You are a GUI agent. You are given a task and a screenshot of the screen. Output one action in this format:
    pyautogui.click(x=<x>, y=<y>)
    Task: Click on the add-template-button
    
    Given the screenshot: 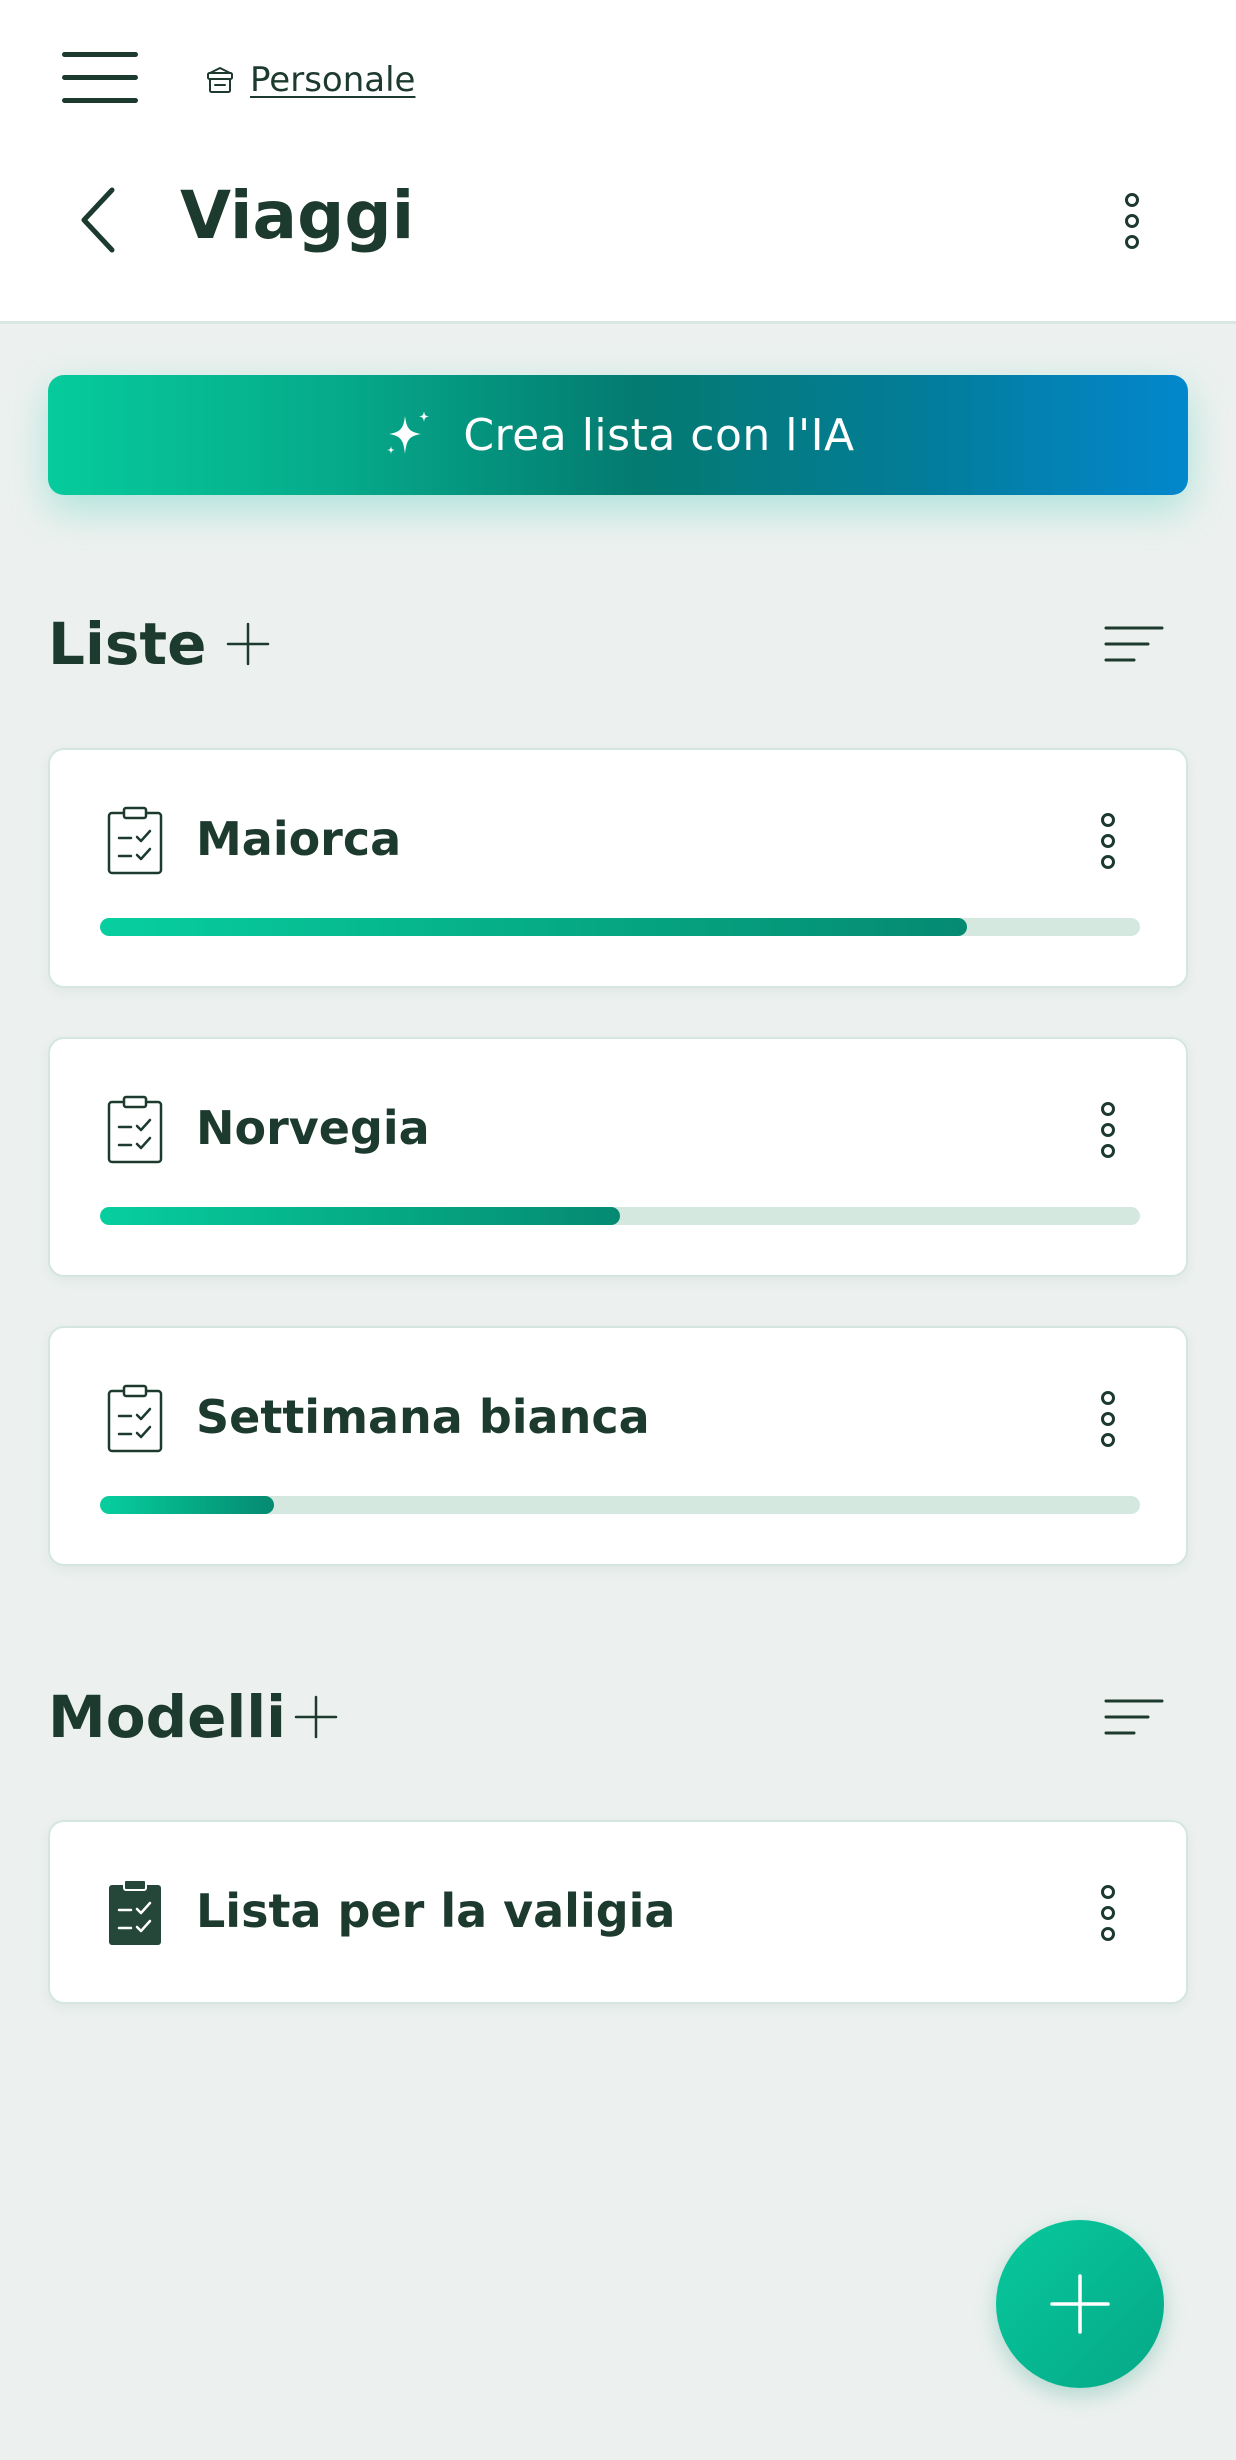 What is the action you would take?
    pyautogui.click(x=316, y=1717)
    